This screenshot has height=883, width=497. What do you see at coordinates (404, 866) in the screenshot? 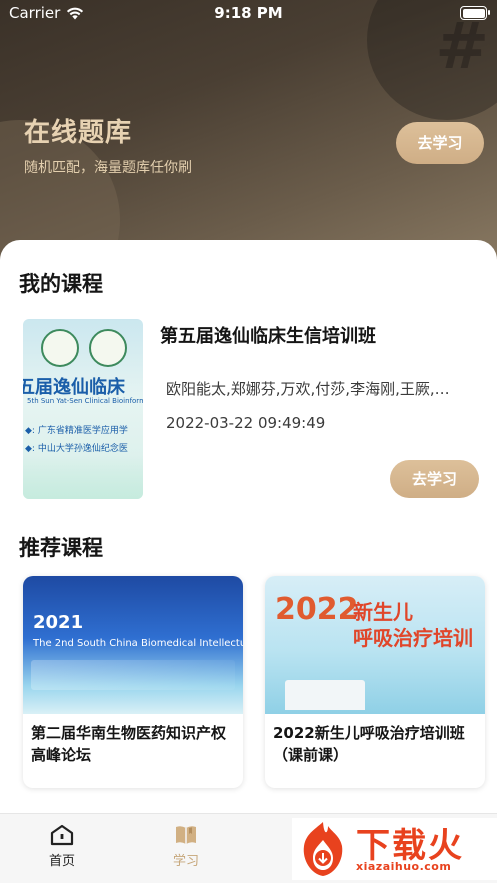
I see `watermark-url: xiazaihuo.com` at bounding box center [404, 866].